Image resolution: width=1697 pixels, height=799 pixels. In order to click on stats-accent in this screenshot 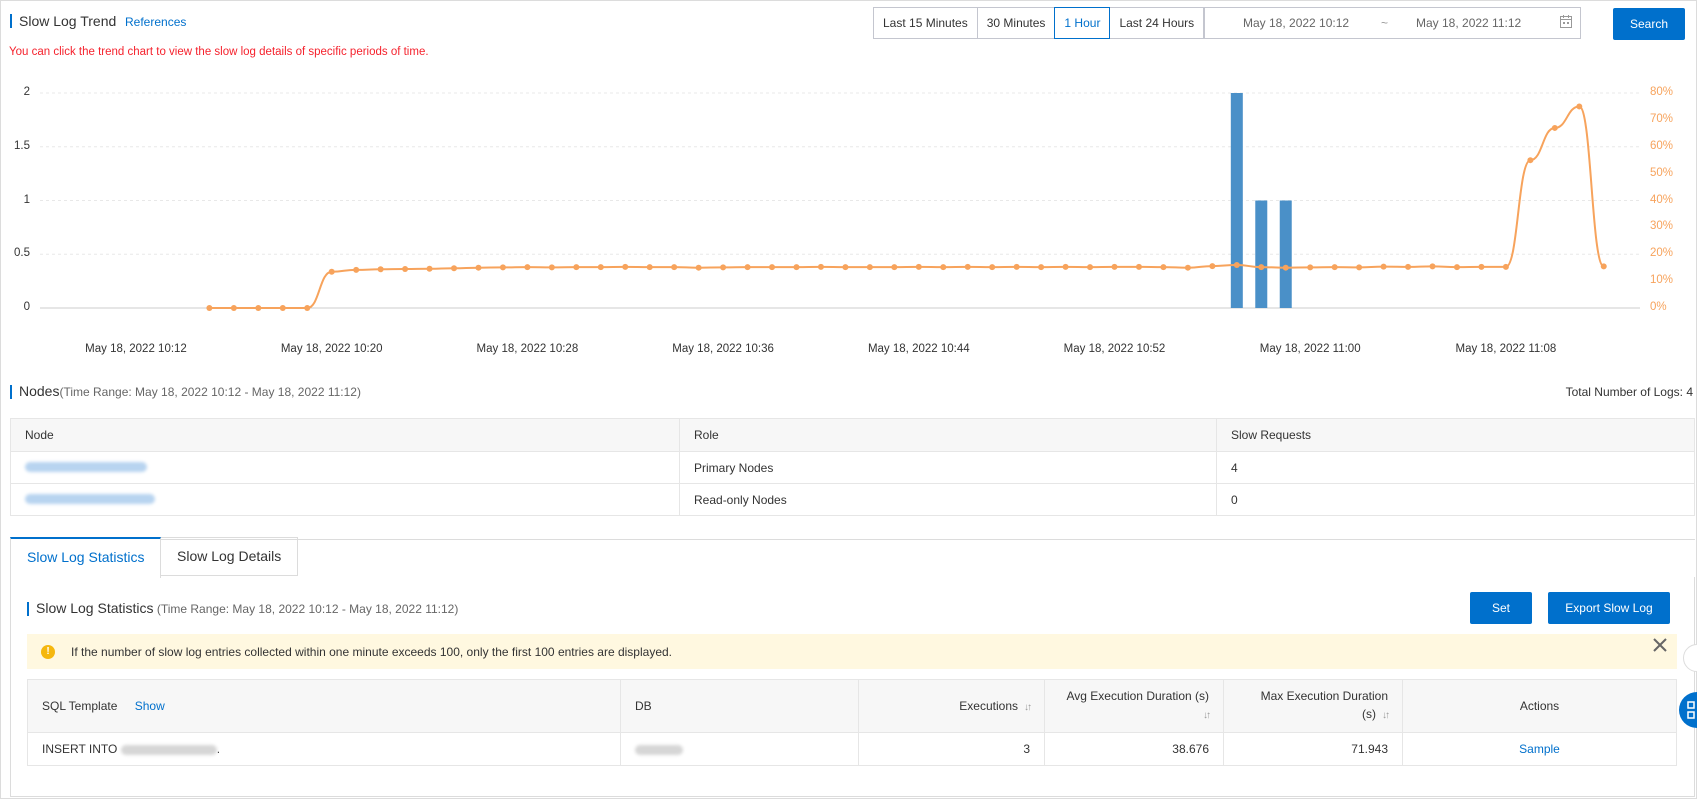, I will do `click(28, 609)`.